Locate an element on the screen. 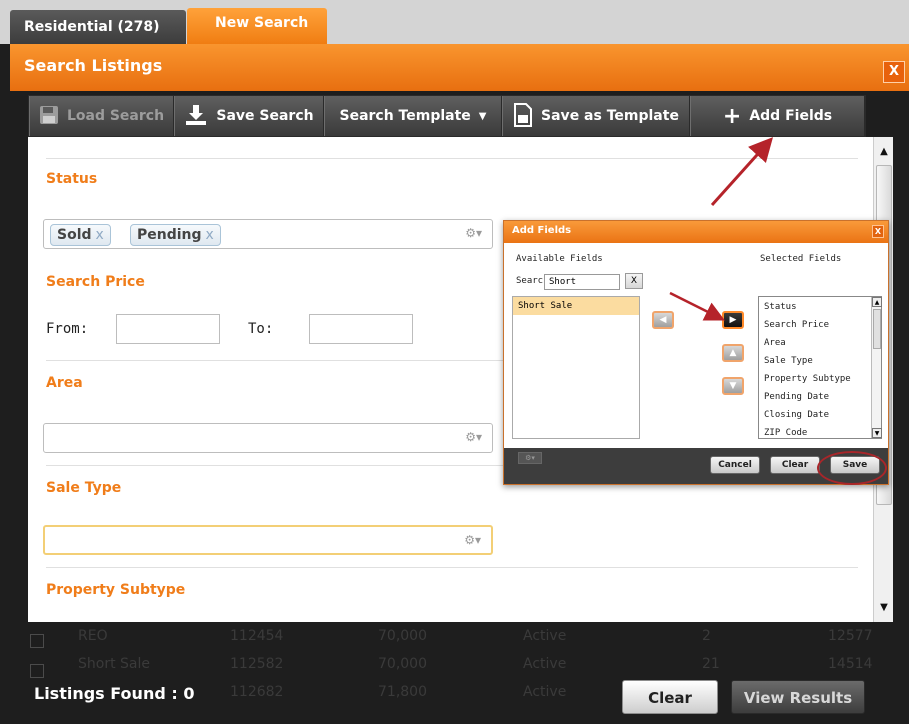 This screenshot has width=909, height=724. list-item: Short Sale is located at coordinates (576, 306).